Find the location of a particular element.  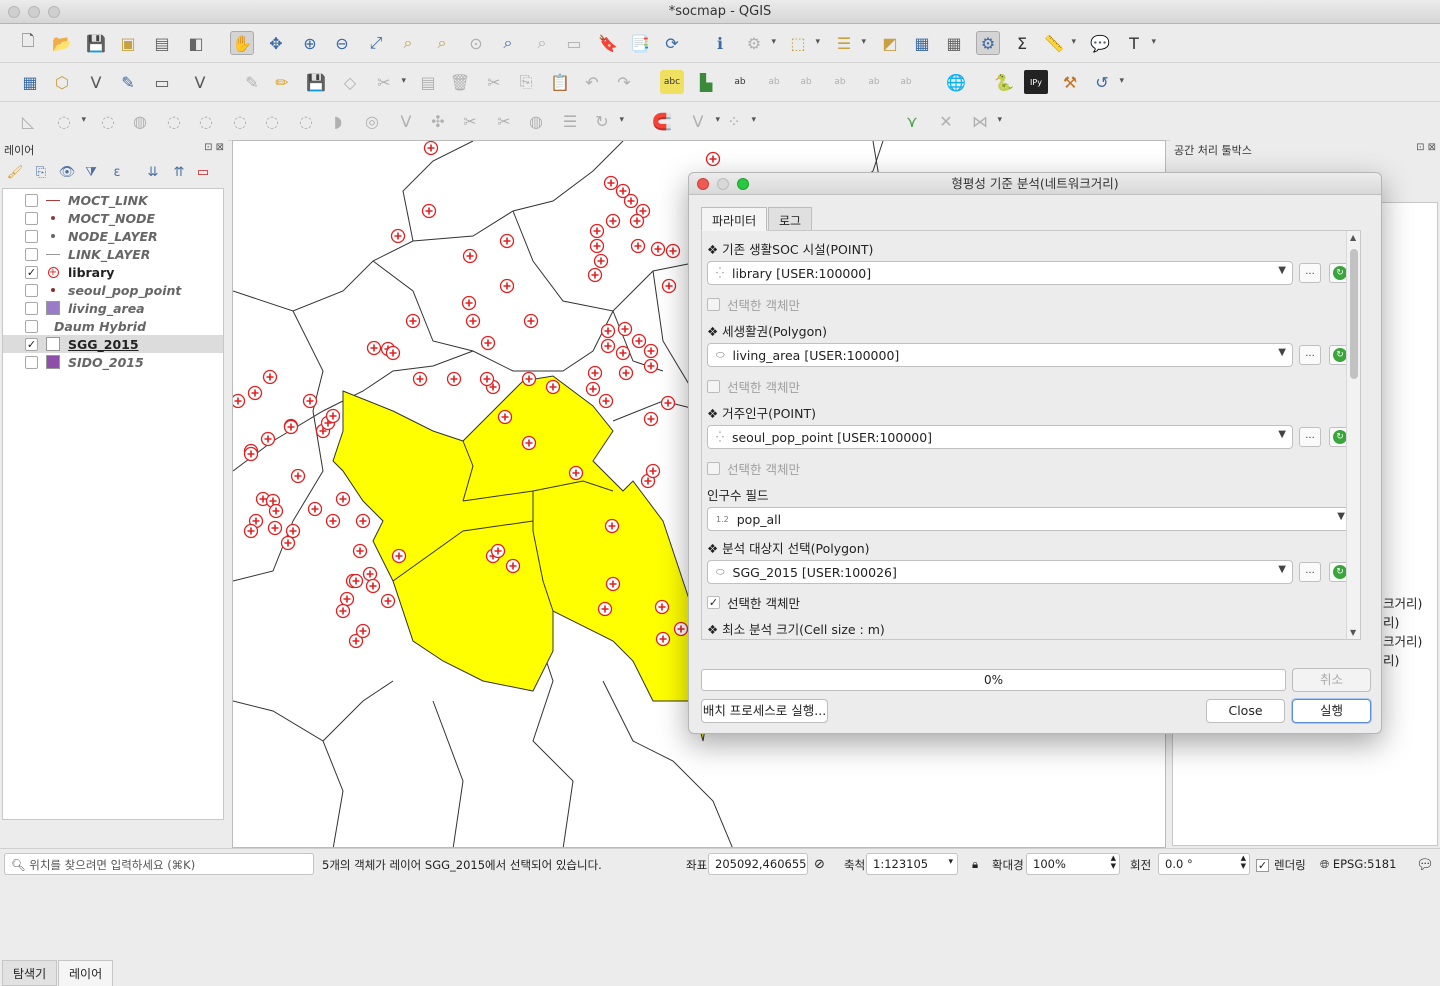

highlight-labels-icon: ab is located at coordinates (740, 82).